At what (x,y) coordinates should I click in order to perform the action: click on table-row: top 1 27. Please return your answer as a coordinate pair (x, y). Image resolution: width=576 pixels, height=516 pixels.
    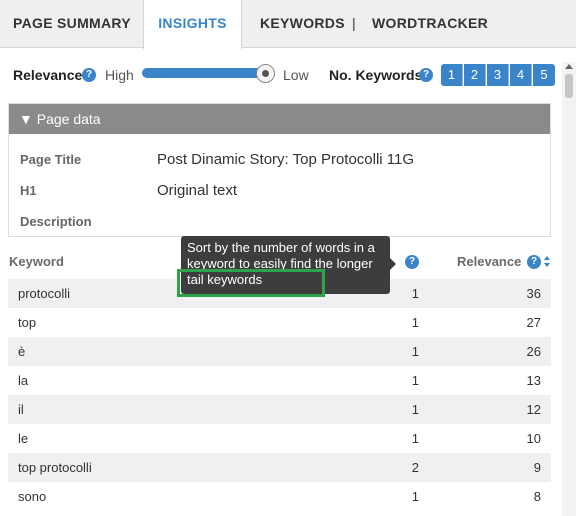
    Looking at the image, I should click on (279, 322).